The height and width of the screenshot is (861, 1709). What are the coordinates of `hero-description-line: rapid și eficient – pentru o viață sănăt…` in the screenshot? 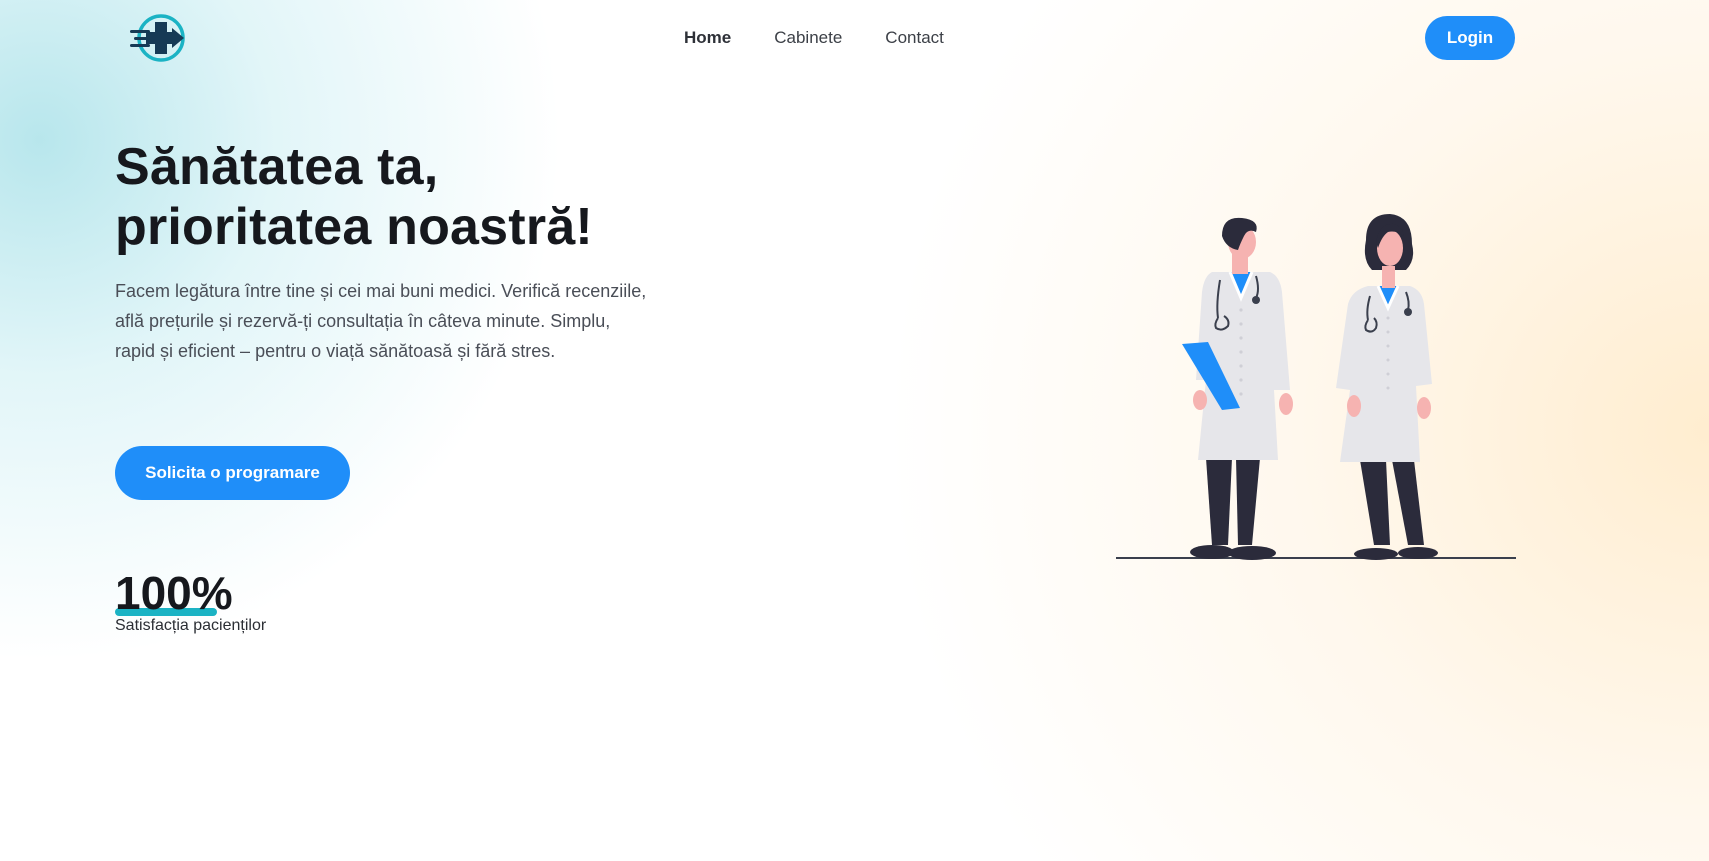 It's located at (335, 351).